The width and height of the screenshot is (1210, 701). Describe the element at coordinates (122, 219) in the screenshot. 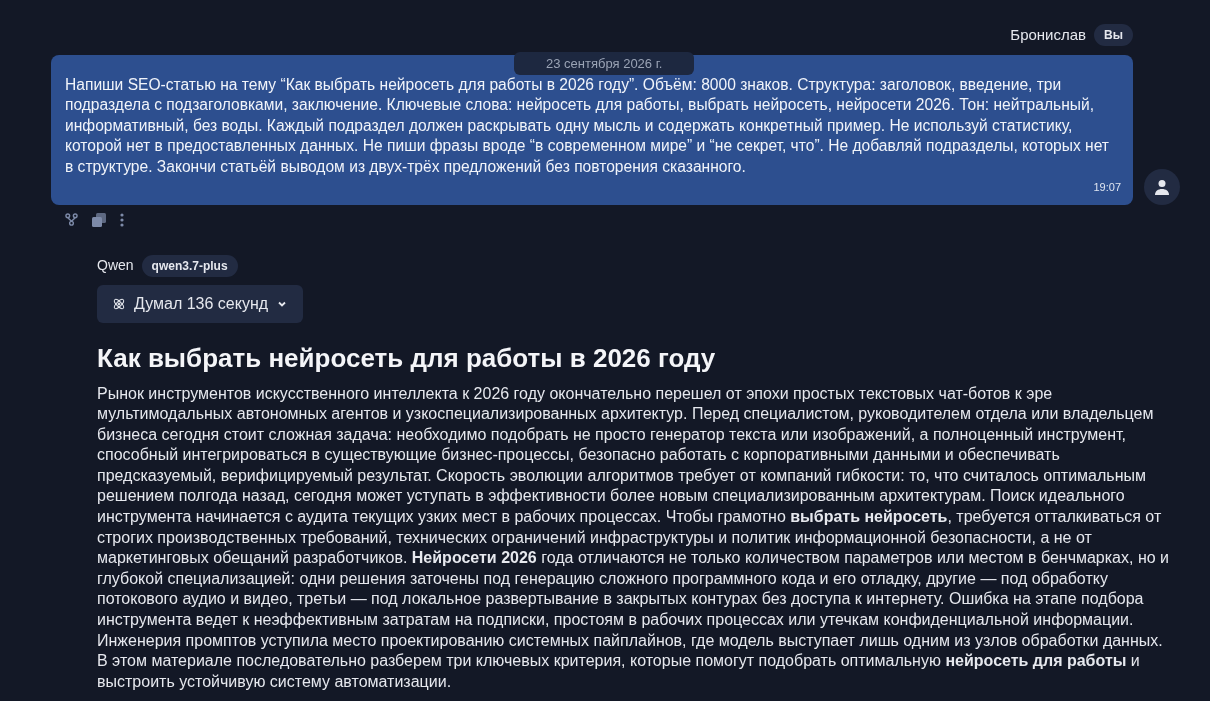

I see `more-icon` at that location.